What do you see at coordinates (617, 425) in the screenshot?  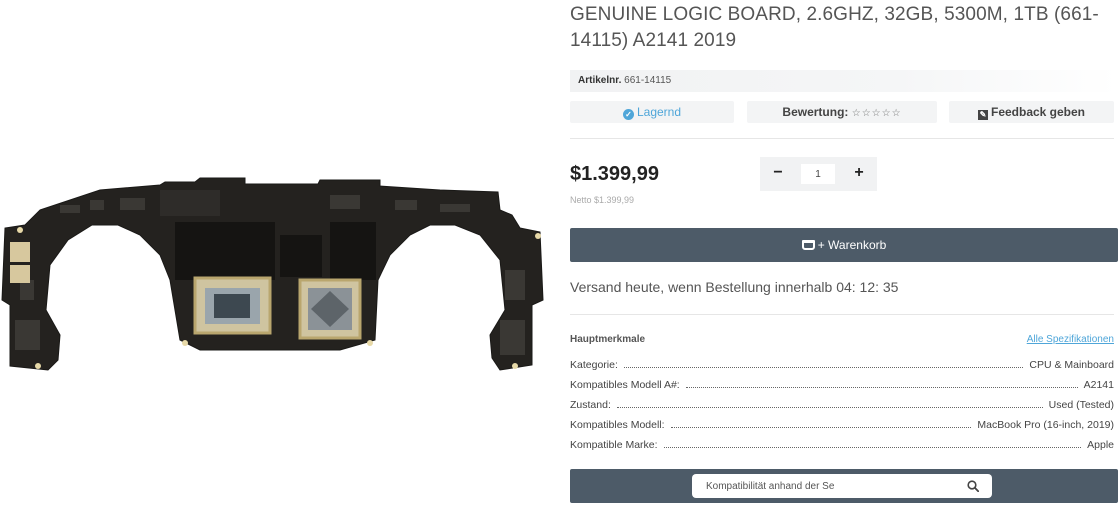 I see `spec-key: Kompatibles Modell:` at bounding box center [617, 425].